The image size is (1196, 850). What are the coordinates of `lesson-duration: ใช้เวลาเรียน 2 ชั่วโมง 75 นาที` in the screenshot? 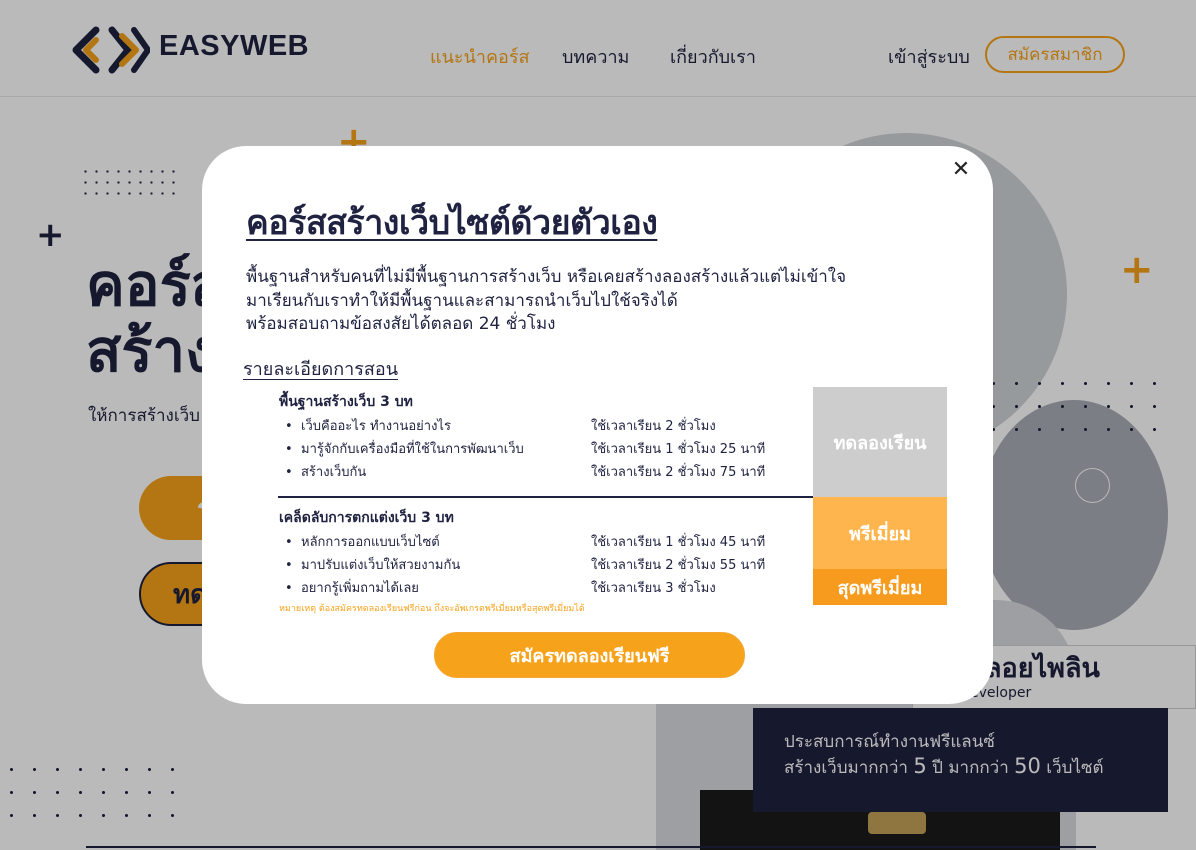 It's located at (678, 472).